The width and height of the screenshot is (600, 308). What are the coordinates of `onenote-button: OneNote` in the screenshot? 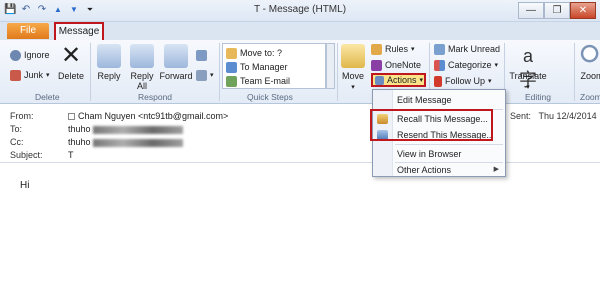 It's located at (396, 65).